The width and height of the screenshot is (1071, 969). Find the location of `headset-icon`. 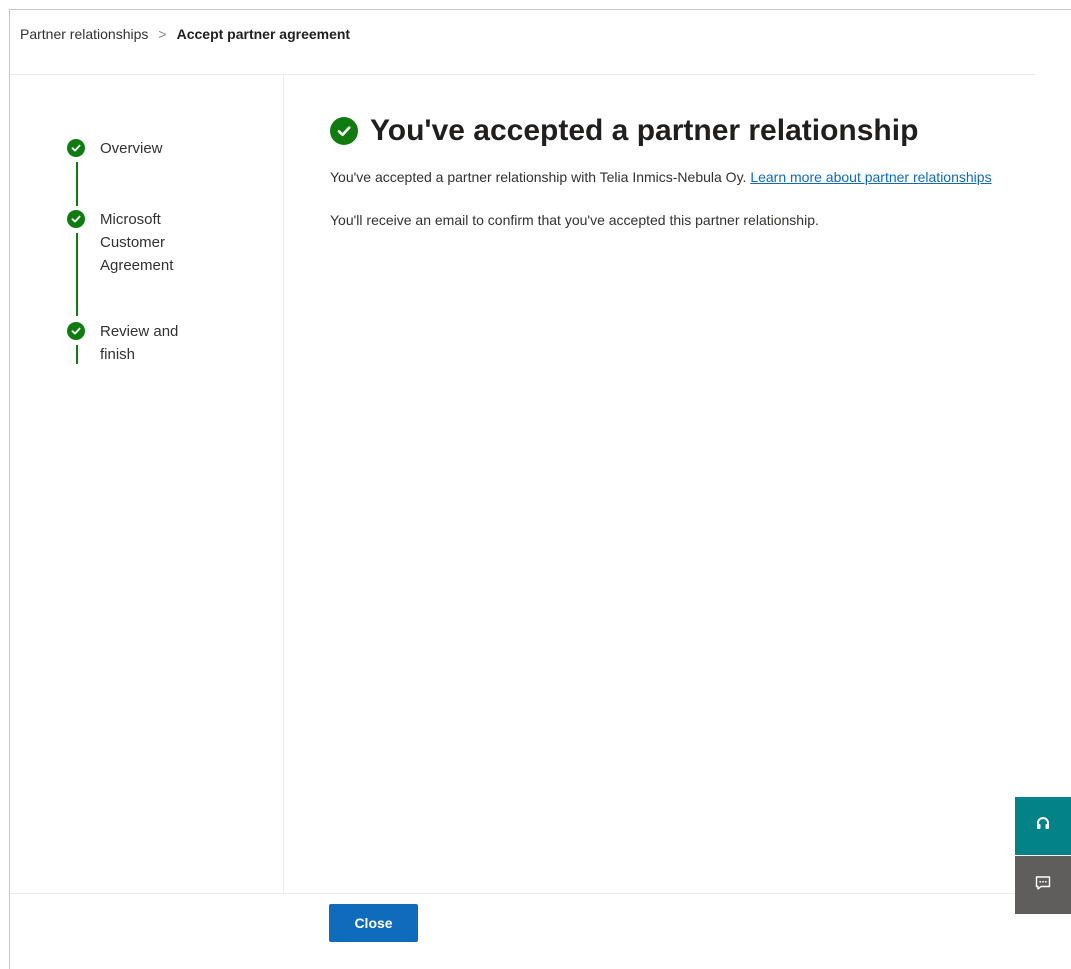

headset-icon is located at coordinates (1043, 826).